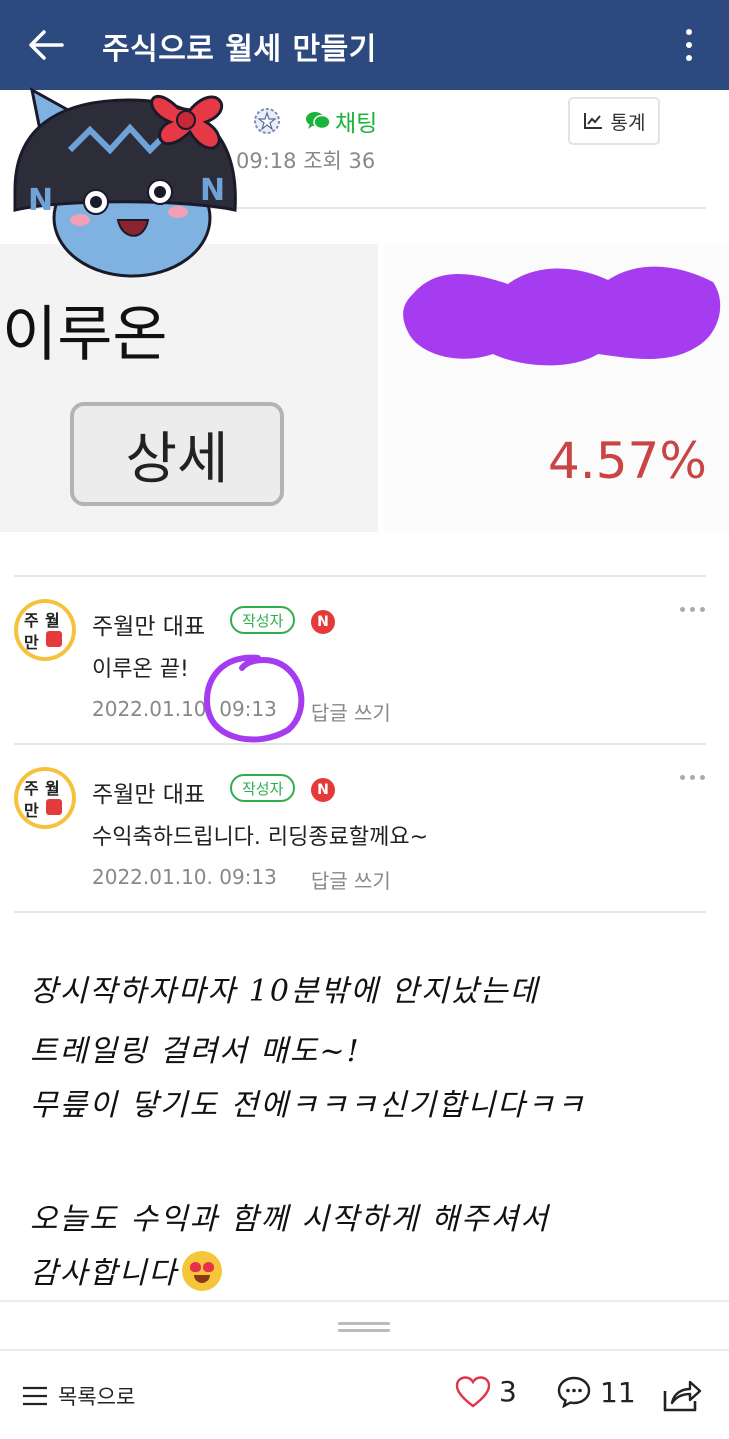 Image resolution: width=729 pixels, height=1439 pixels. What do you see at coordinates (592, 121) in the screenshot?
I see `chart-line-icon` at bounding box center [592, 121].